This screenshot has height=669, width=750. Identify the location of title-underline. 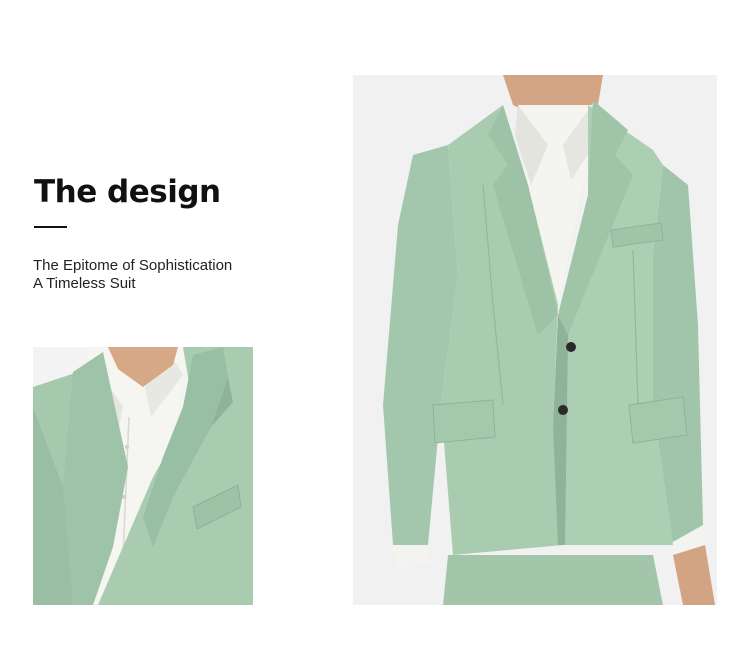
(50, 227).